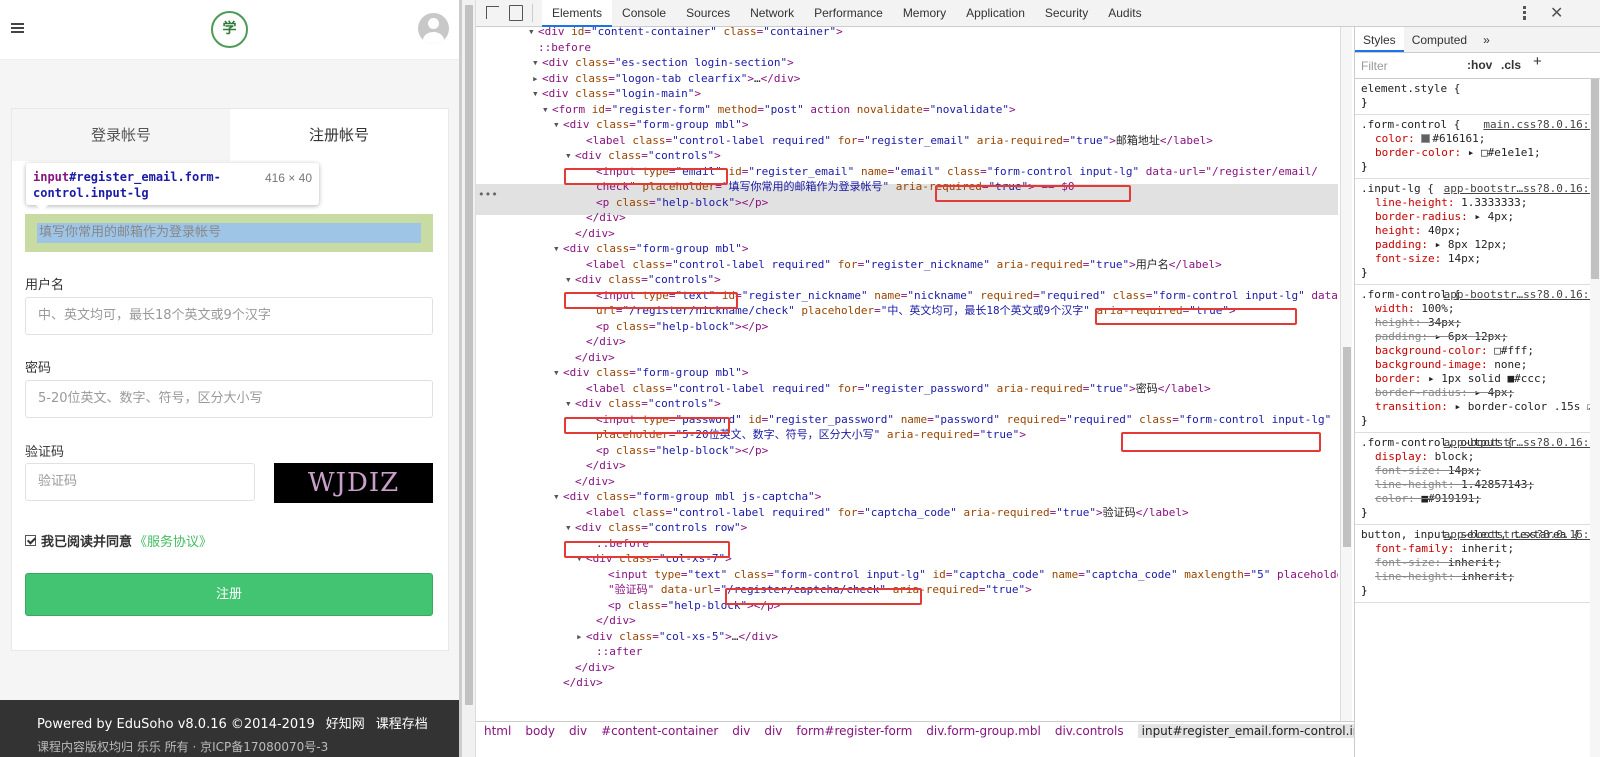 This screenshot has width=1600, height=757. Describe the element at coordinates (1524, 13) in the screenshot. I see `more-options-icon` at that location.